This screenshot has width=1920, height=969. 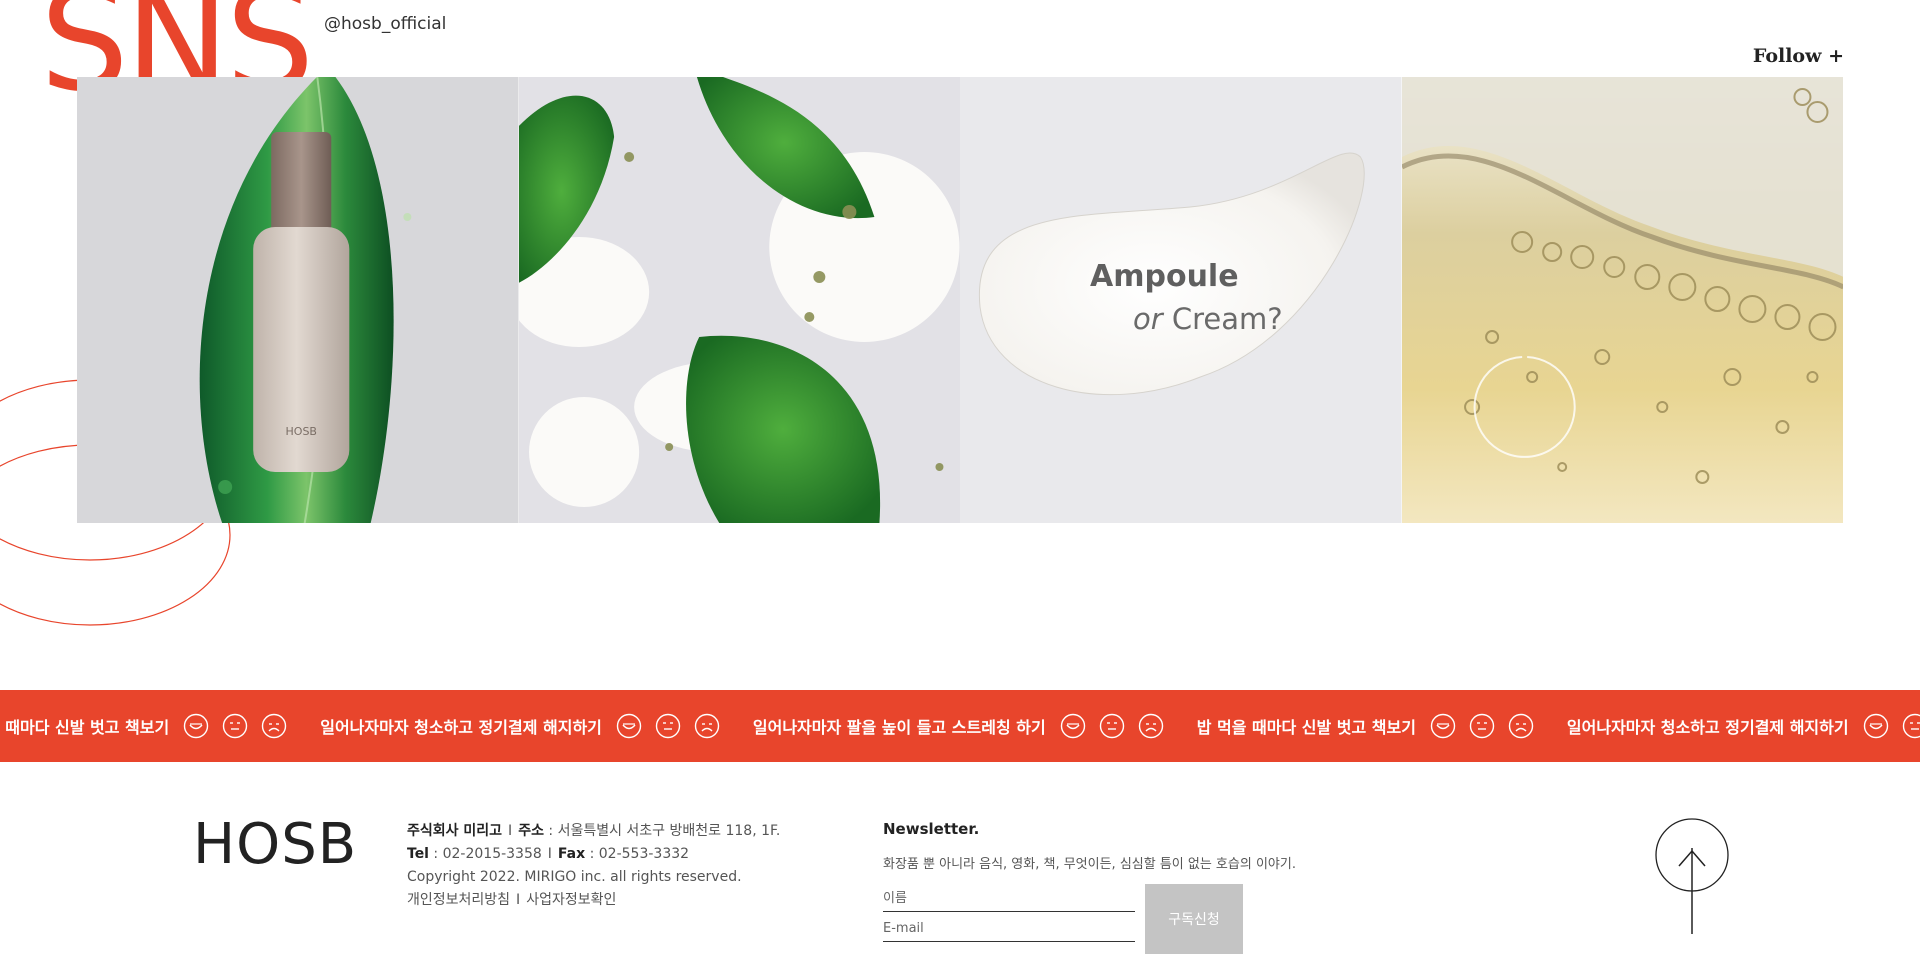 What do you see at coordinates (531, 831) in the screenshot?
I see `address-label: 주소` at bounding box center [531, 831].